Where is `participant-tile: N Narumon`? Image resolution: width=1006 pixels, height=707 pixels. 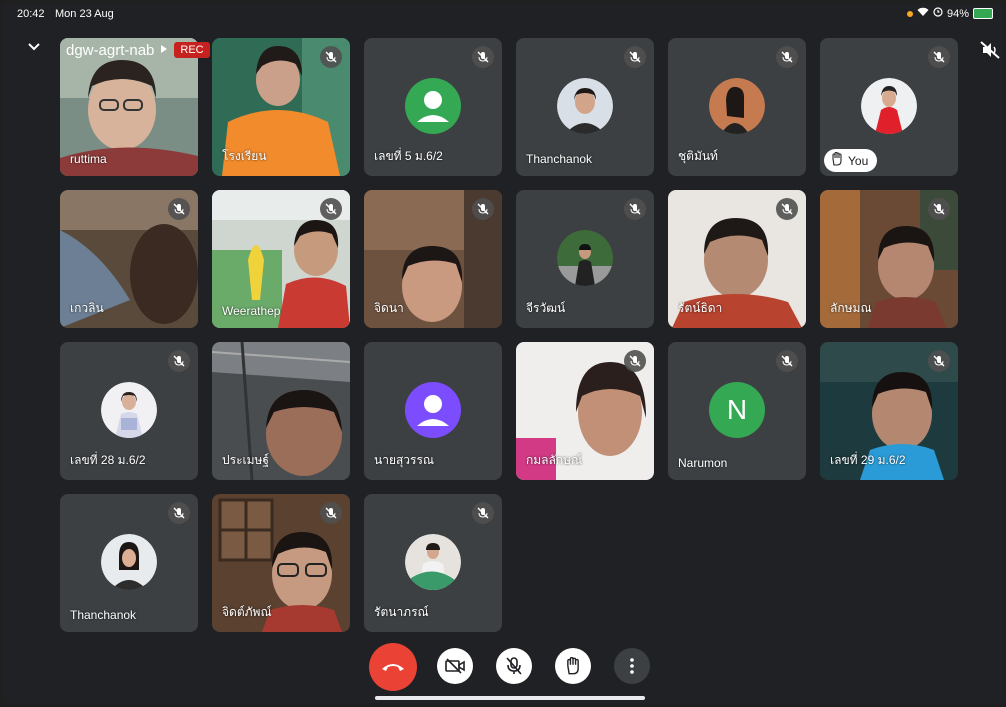 participant-tile: N Narumon is located at coordinates (737, 411).